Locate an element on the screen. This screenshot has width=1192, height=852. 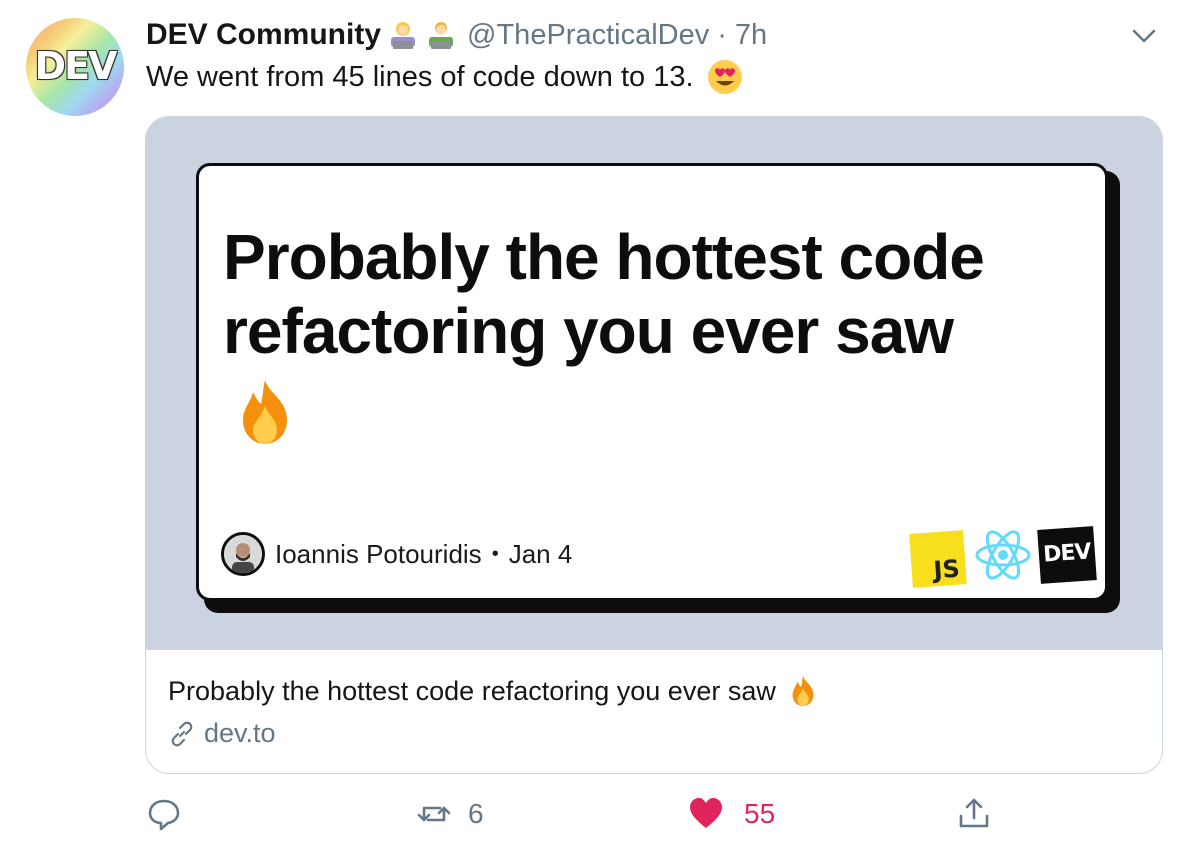
share-button is located at coordinates (974, 814).